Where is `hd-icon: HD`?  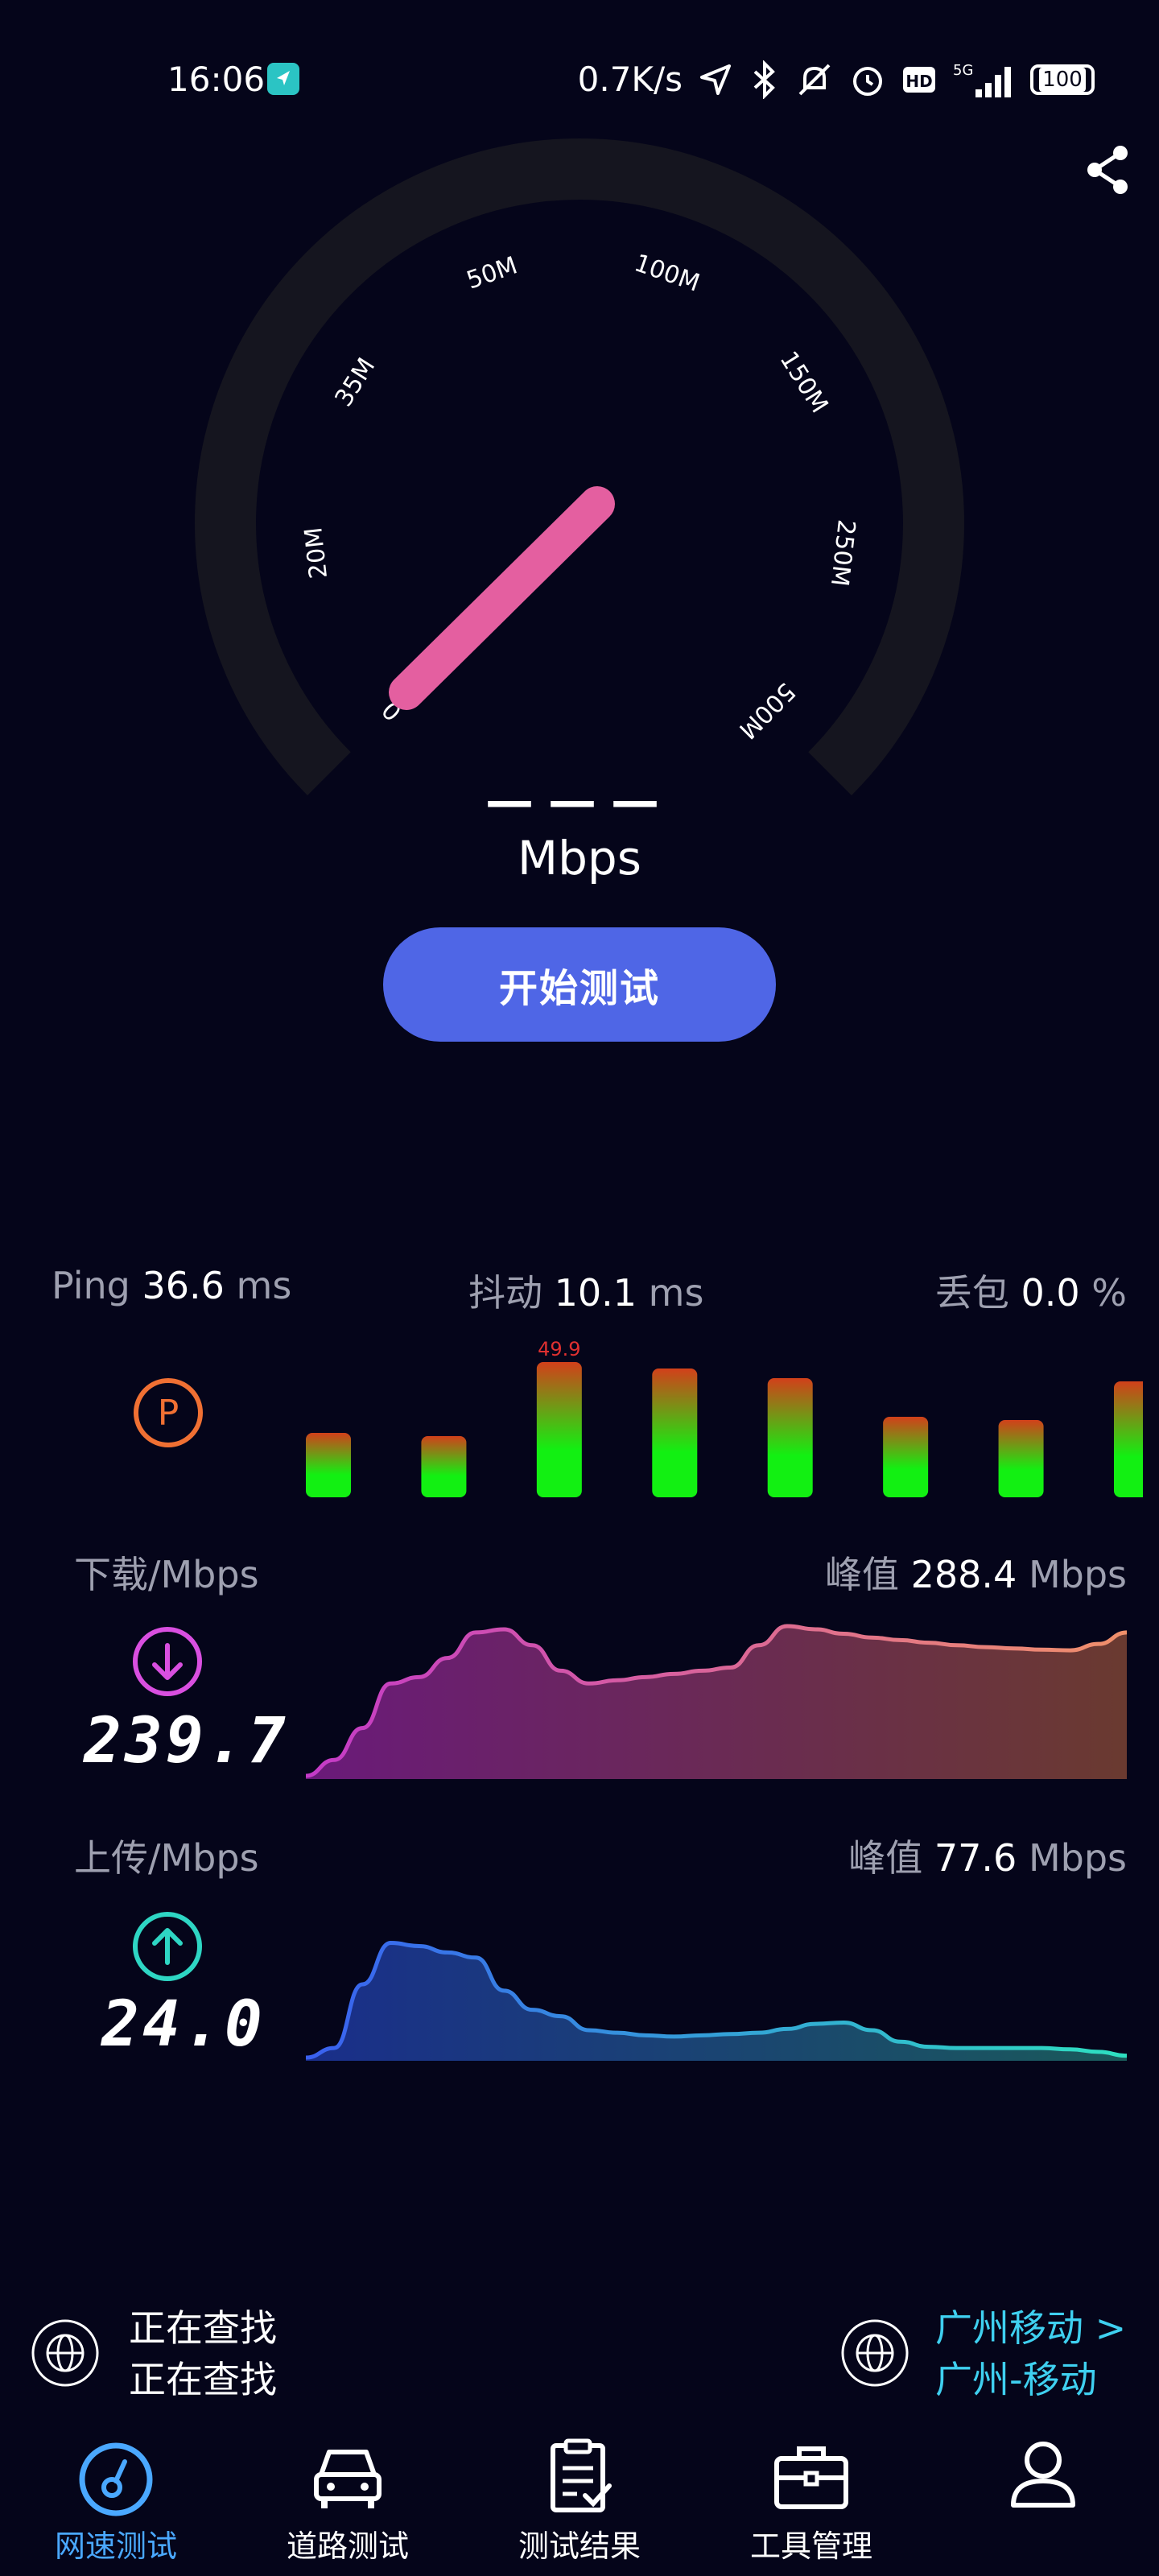
hd-icon: HD is located at coordinates (919, 79).